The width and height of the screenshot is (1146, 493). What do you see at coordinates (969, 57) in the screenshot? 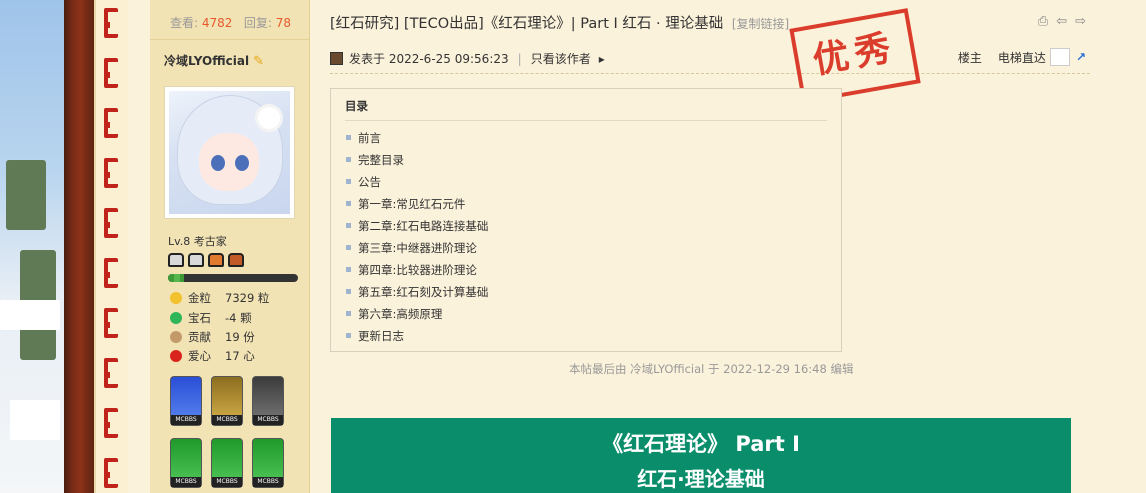
I see `floor-label: 楼主` at bounding box center [969, 57].